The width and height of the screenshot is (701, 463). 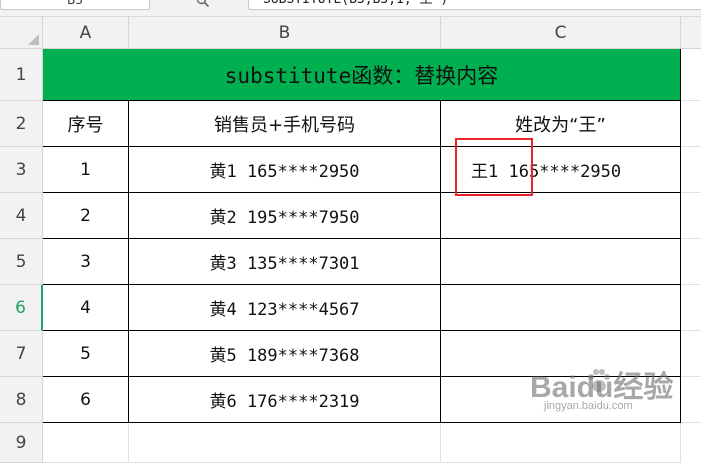 What do you see at coordinates (21, 75) in the screenshot?
I see `row-header-1: 1` at bounding box center [21, 75].